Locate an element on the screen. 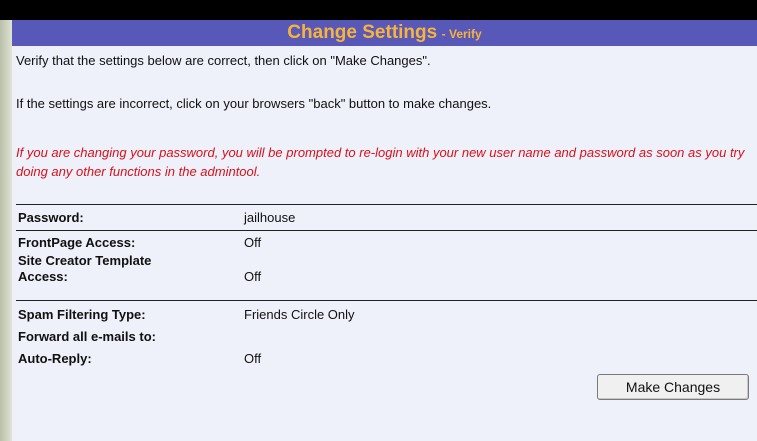 This screenshot has width=757, height=441. setting-value: jailhouse is located at coordinates (270, 217).